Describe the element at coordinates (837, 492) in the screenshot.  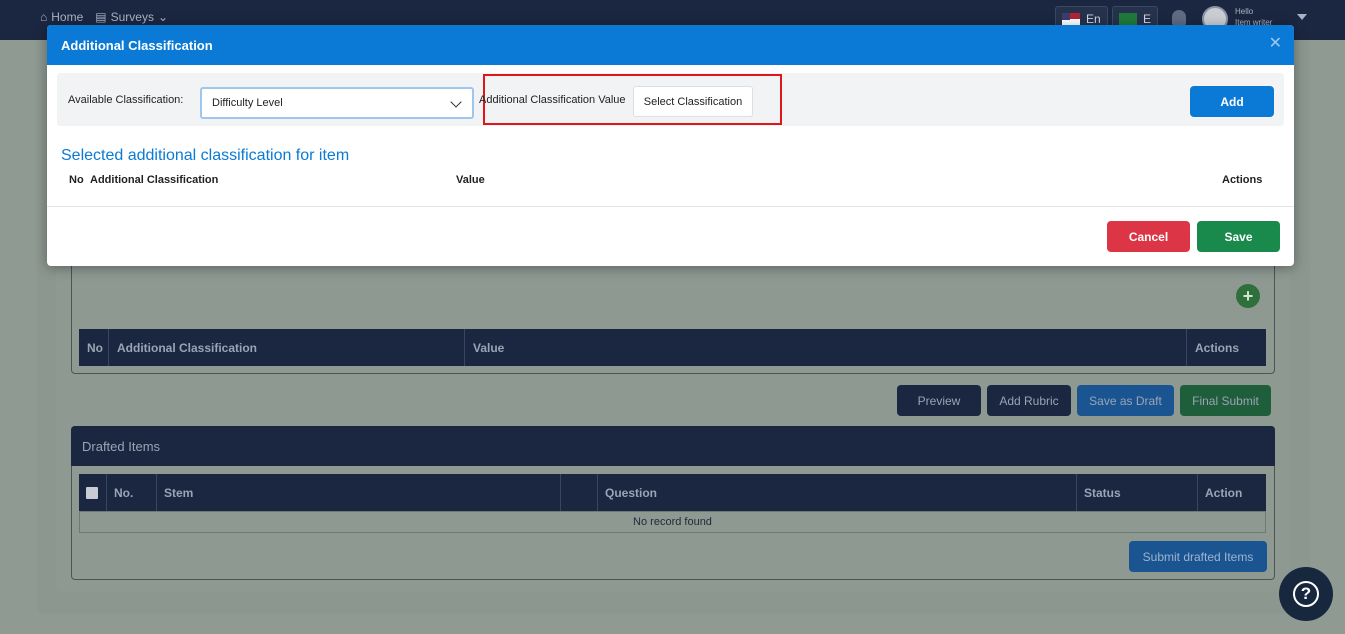
I see `col-question: Question` at that location.